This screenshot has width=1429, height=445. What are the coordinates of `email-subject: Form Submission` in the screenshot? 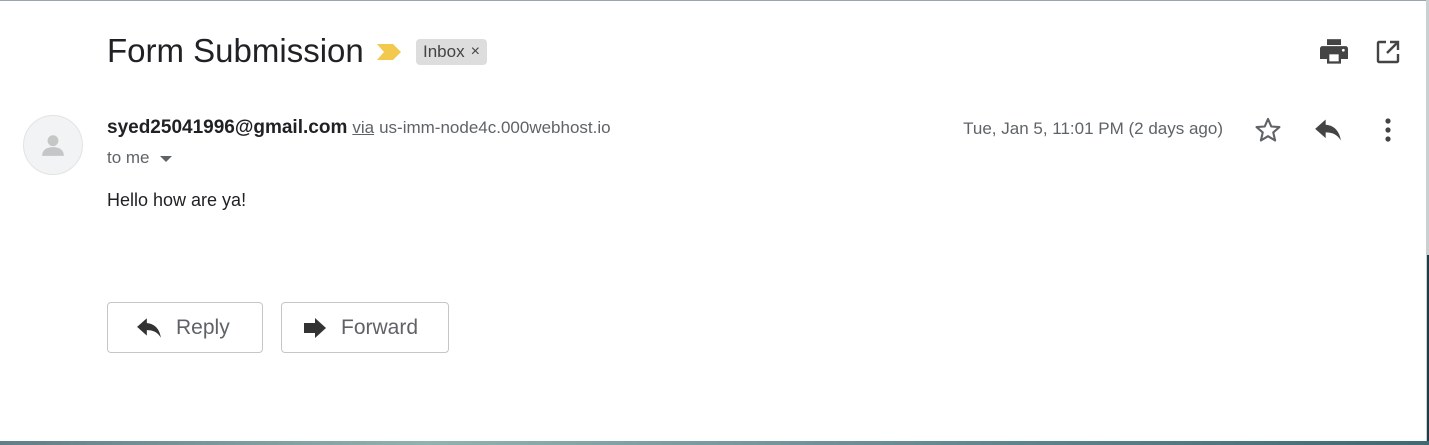 It's located at (235, 50).